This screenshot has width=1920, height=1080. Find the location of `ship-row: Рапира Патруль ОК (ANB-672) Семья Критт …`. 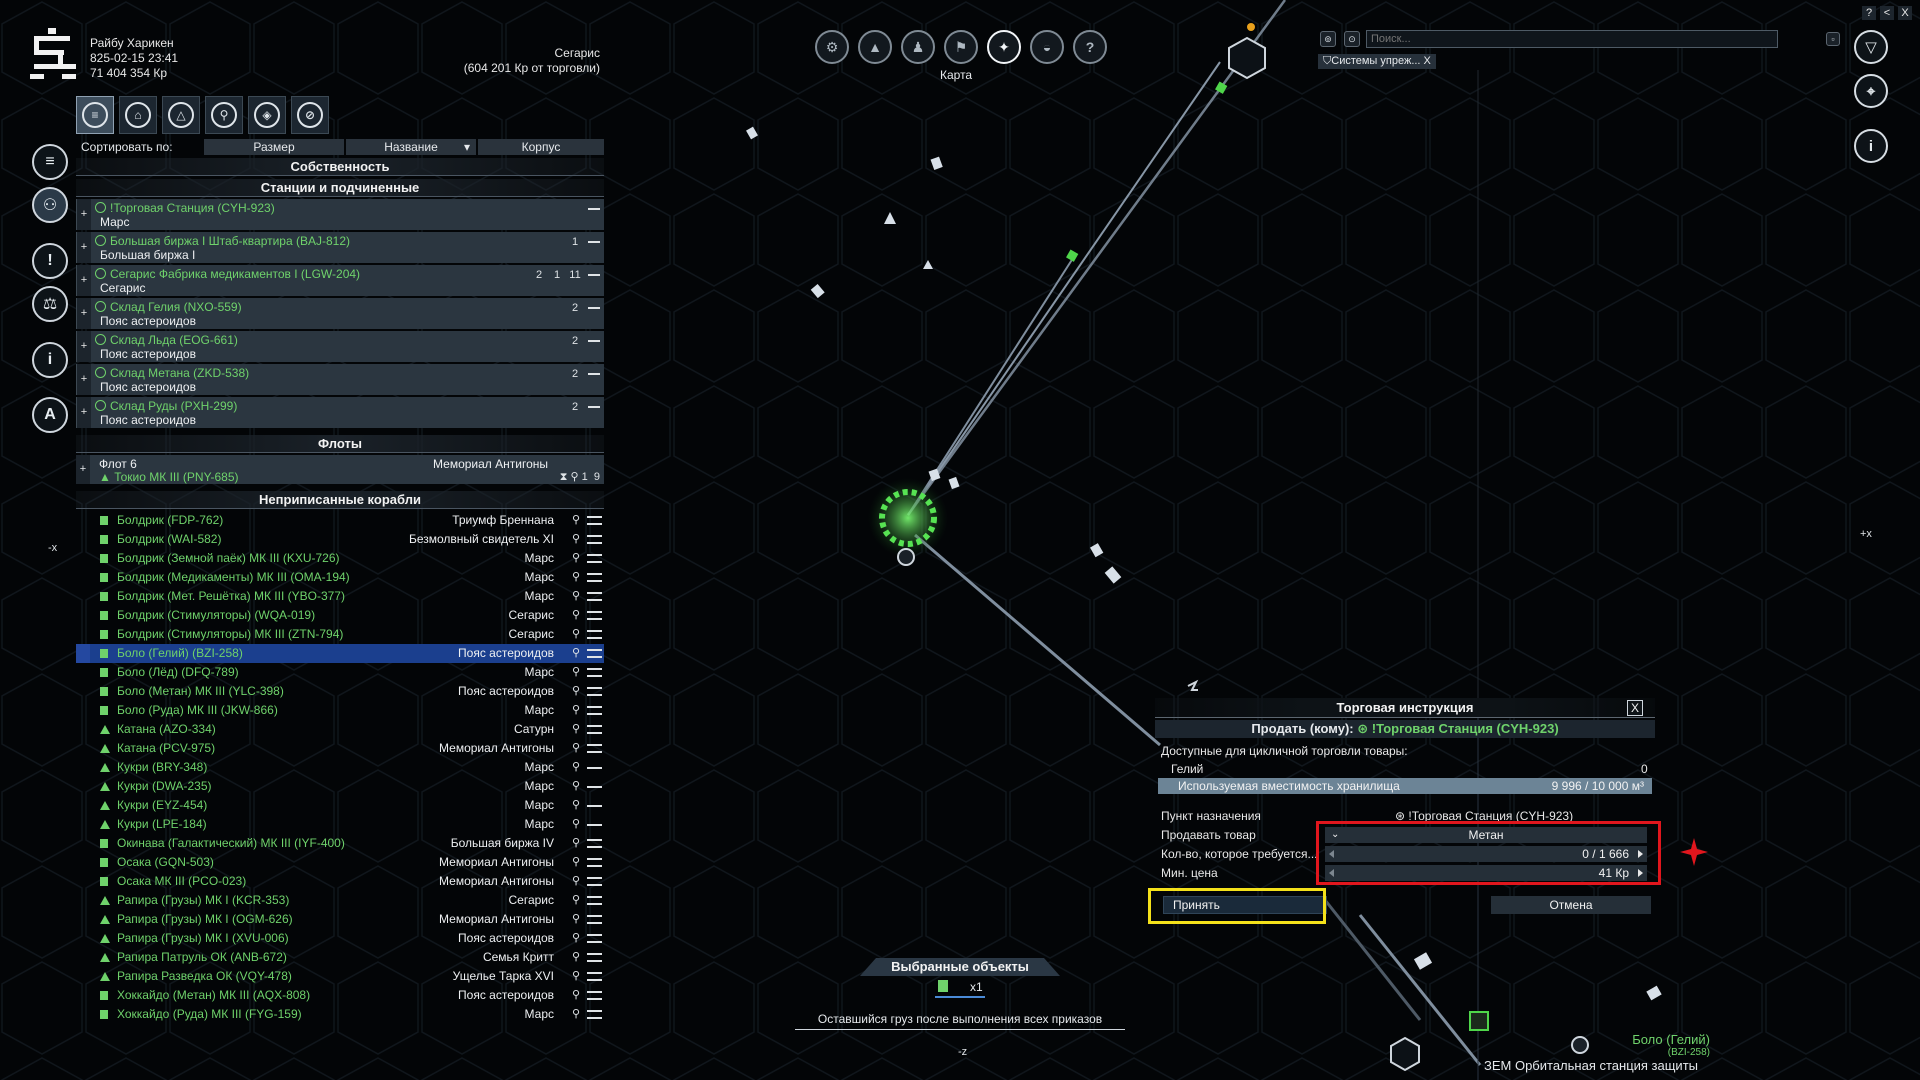

ship-row: Рапира Патруль ОК (ANB-672) Семья Критт … is located at coordinates (340, 957).